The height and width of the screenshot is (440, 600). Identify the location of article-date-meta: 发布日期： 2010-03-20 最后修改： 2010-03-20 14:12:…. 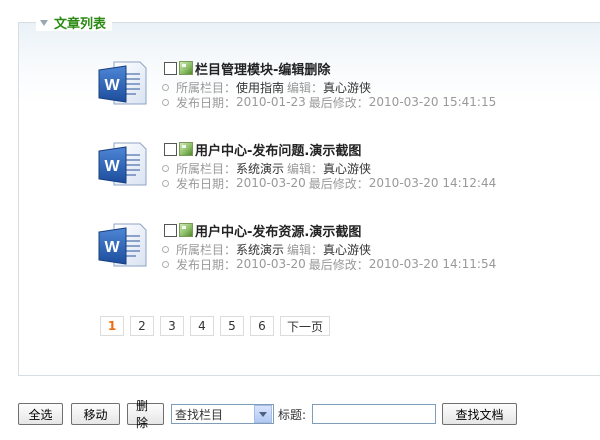
(329, 183).